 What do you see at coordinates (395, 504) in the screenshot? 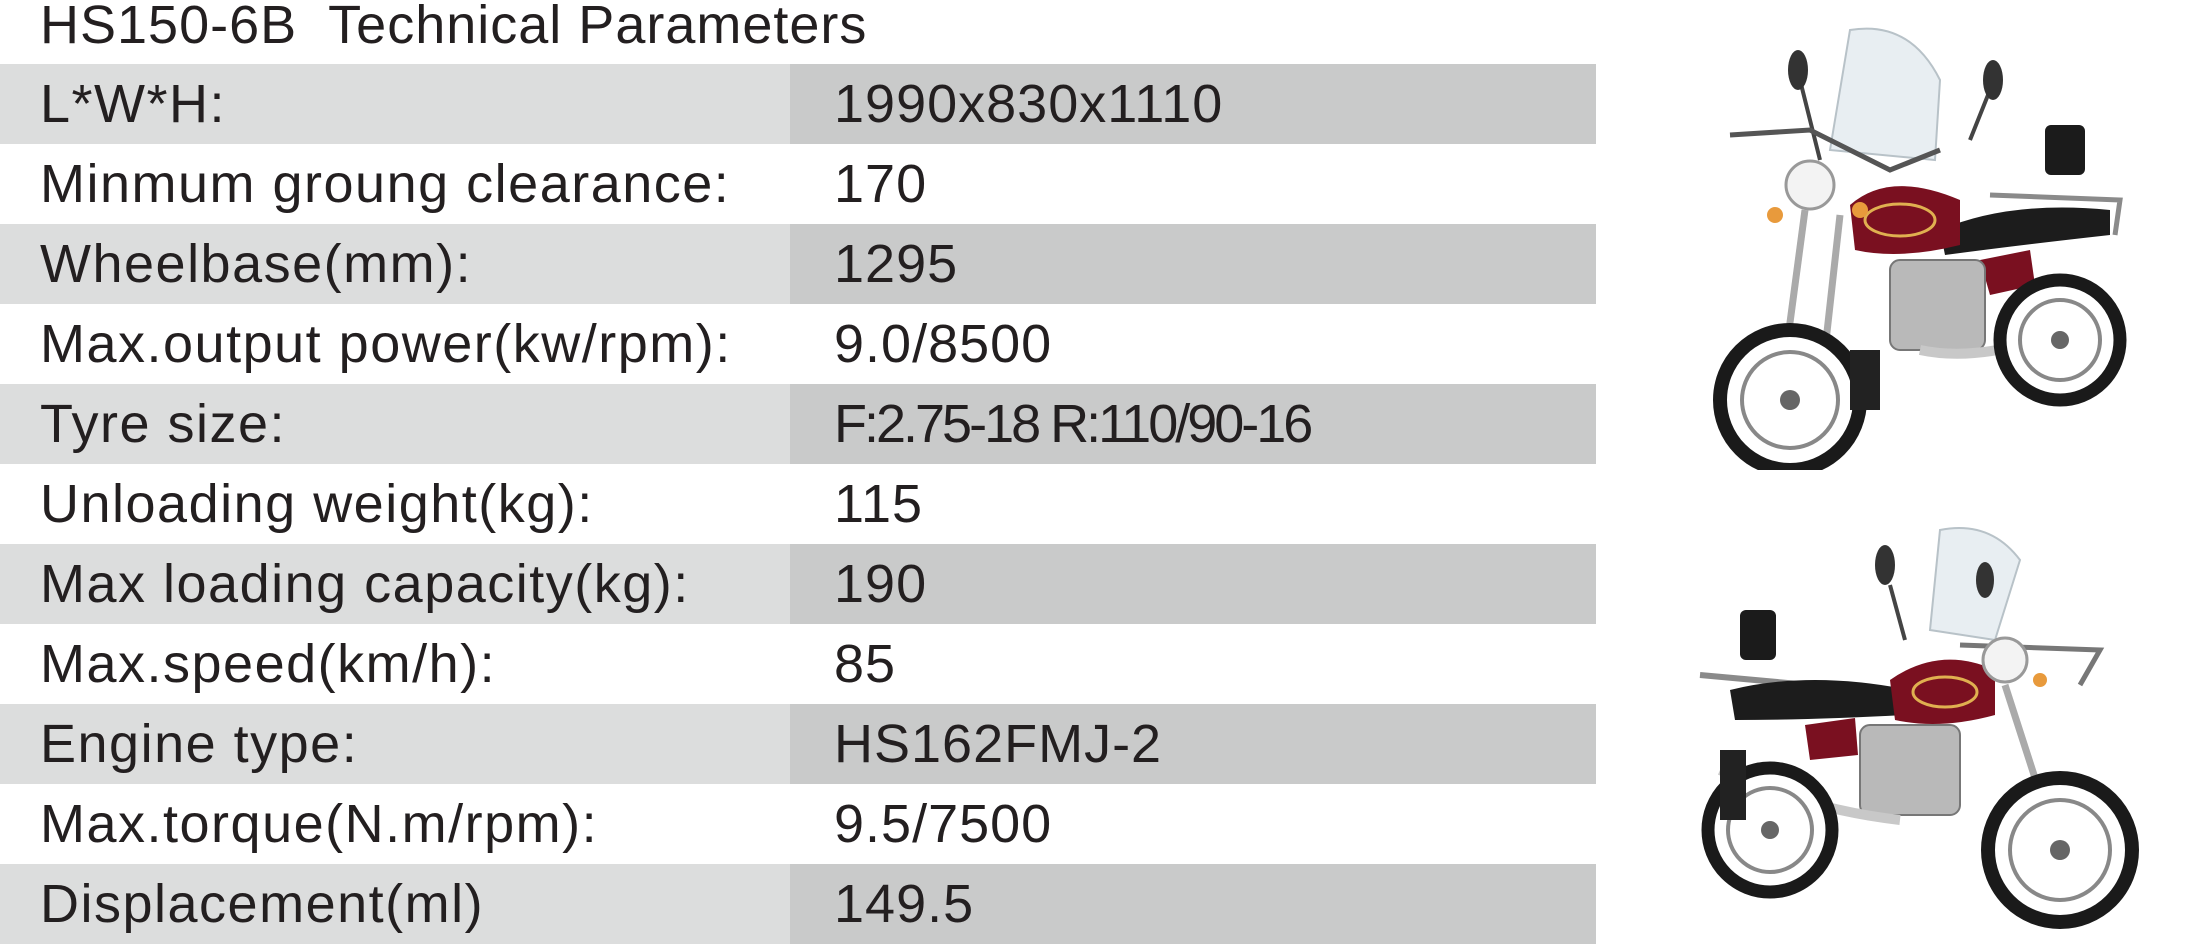
I see `spec-label: Unloading weight(kg):` at bounding box center [395, 504].